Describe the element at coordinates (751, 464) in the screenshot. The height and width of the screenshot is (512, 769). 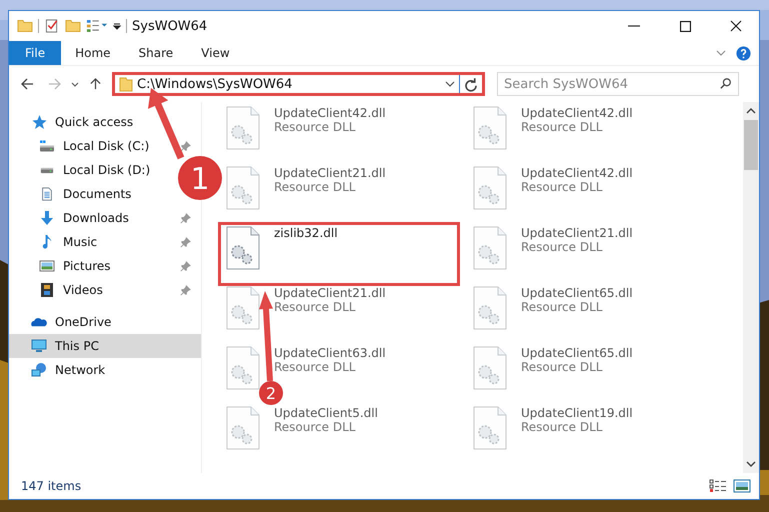
I see `scroll-down-icon` at that location.